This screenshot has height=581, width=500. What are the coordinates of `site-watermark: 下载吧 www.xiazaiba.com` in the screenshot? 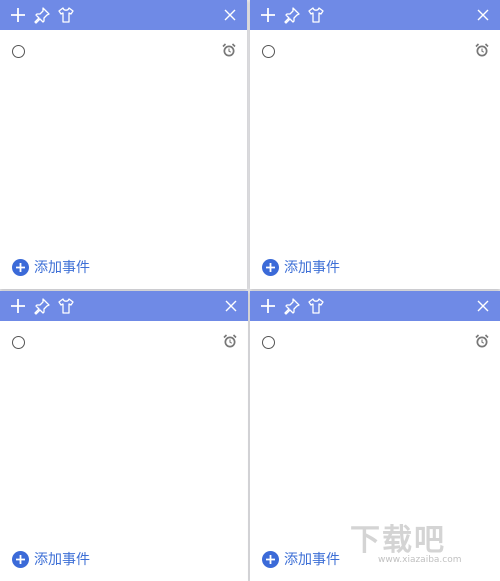 It's located at (410, 545).